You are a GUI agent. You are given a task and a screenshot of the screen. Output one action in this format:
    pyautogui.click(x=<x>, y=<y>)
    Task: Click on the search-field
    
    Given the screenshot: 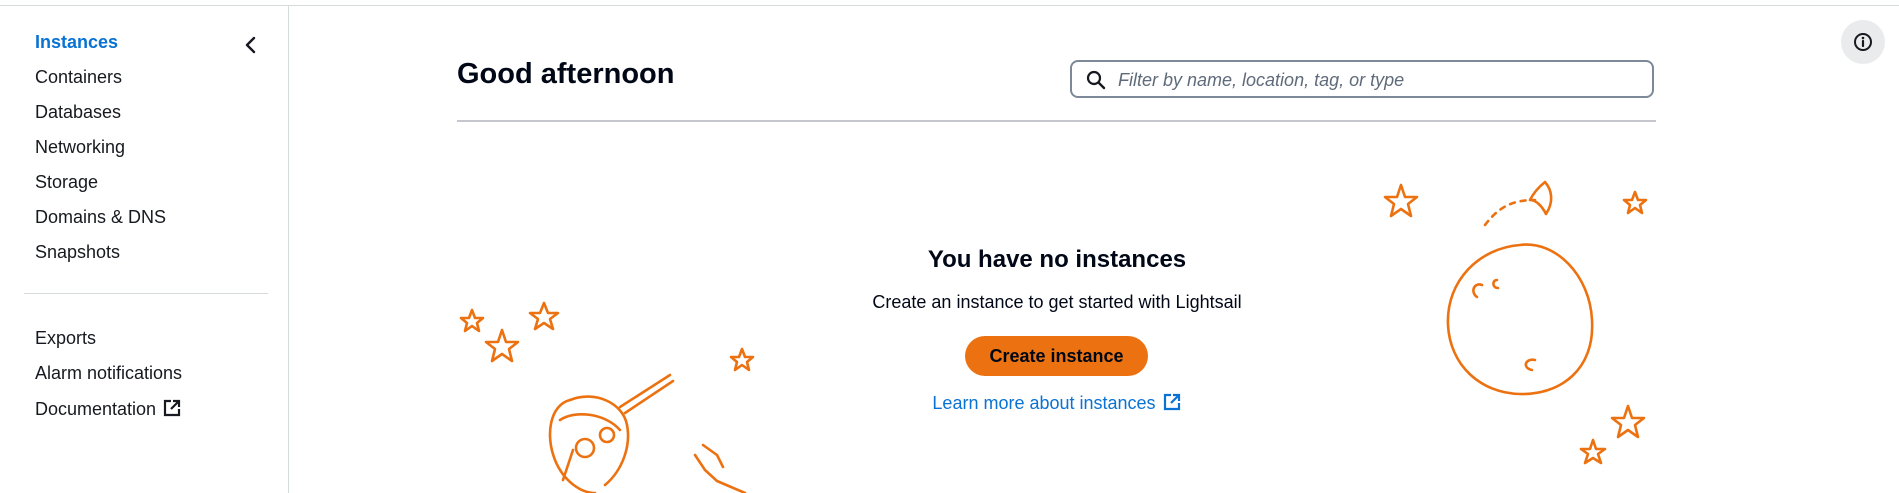 What is the action you would take?
    pyautogui.click(x=1362, y=79)
    